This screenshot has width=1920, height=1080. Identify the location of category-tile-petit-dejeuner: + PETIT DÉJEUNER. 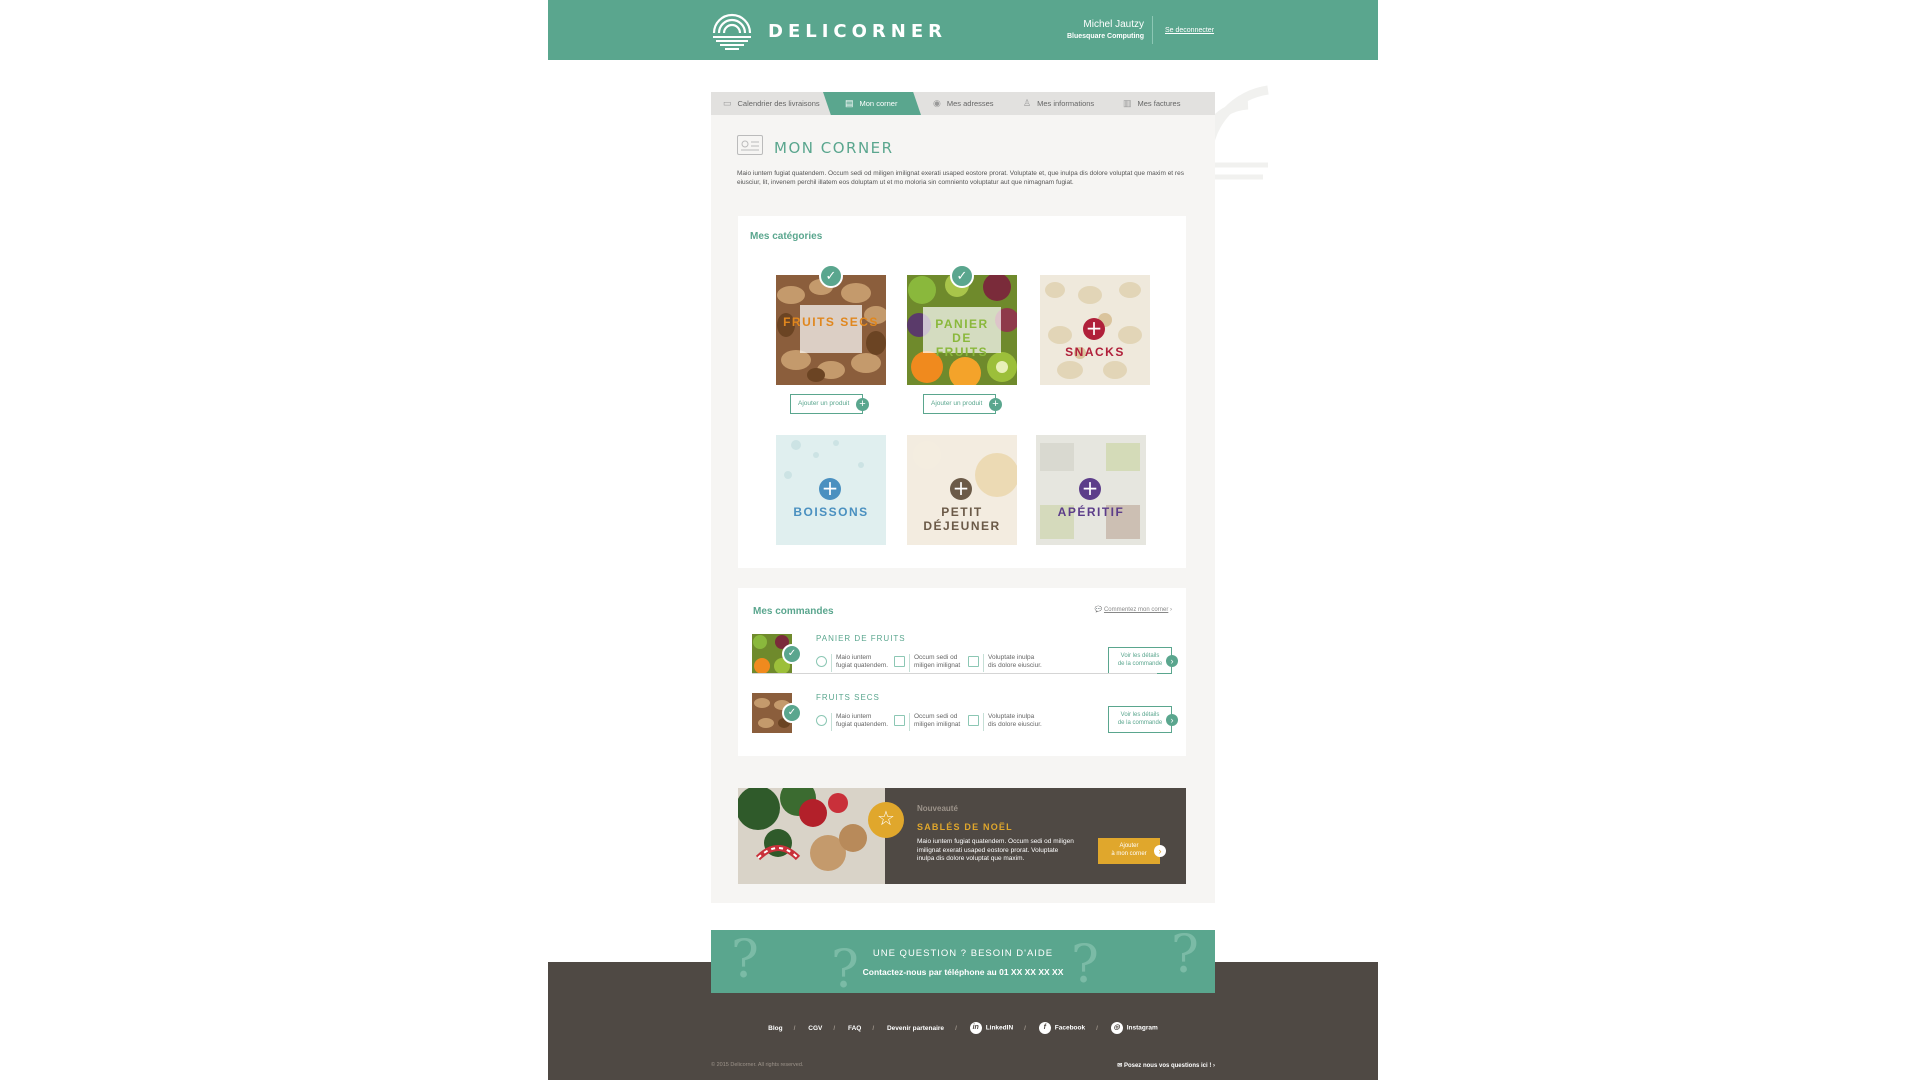
(962, 490).